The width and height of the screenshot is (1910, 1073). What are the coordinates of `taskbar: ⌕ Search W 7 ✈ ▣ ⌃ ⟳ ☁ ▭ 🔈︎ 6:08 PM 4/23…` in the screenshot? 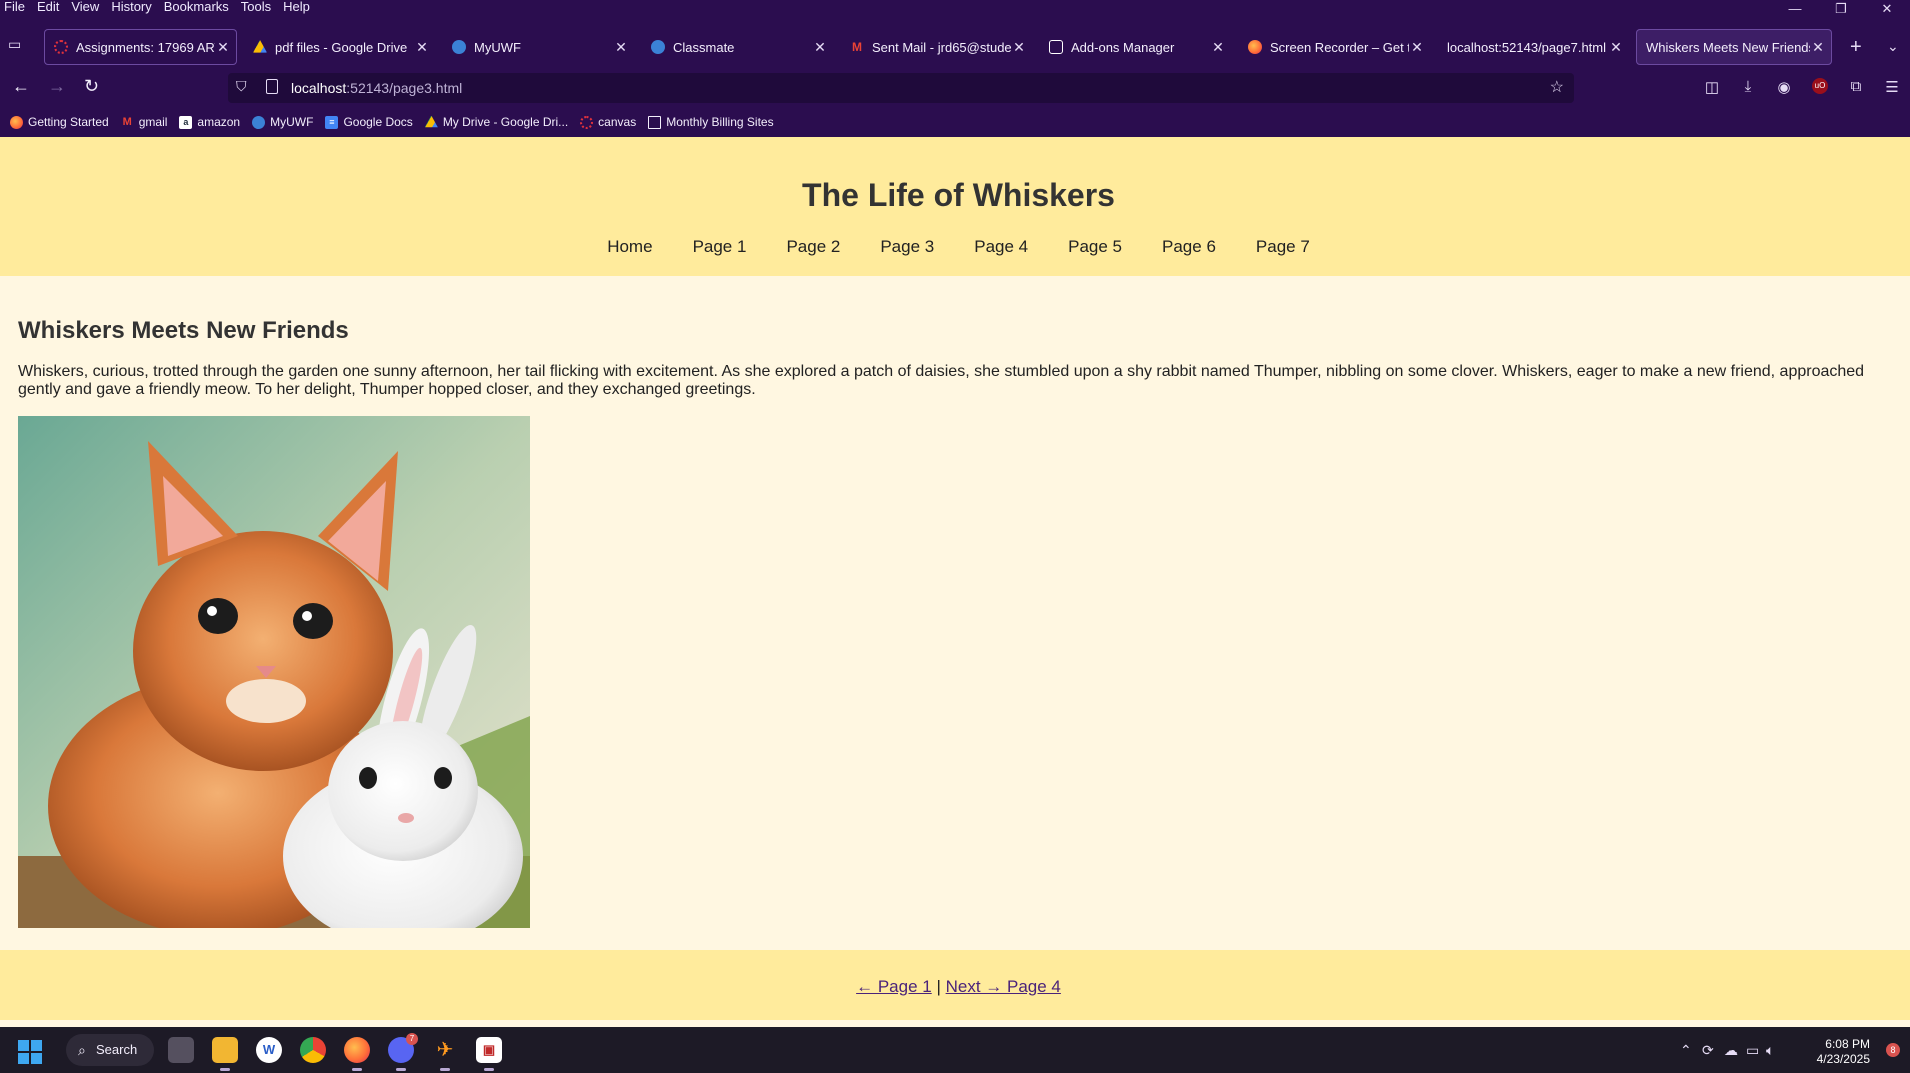 It's located at (955, 1050).